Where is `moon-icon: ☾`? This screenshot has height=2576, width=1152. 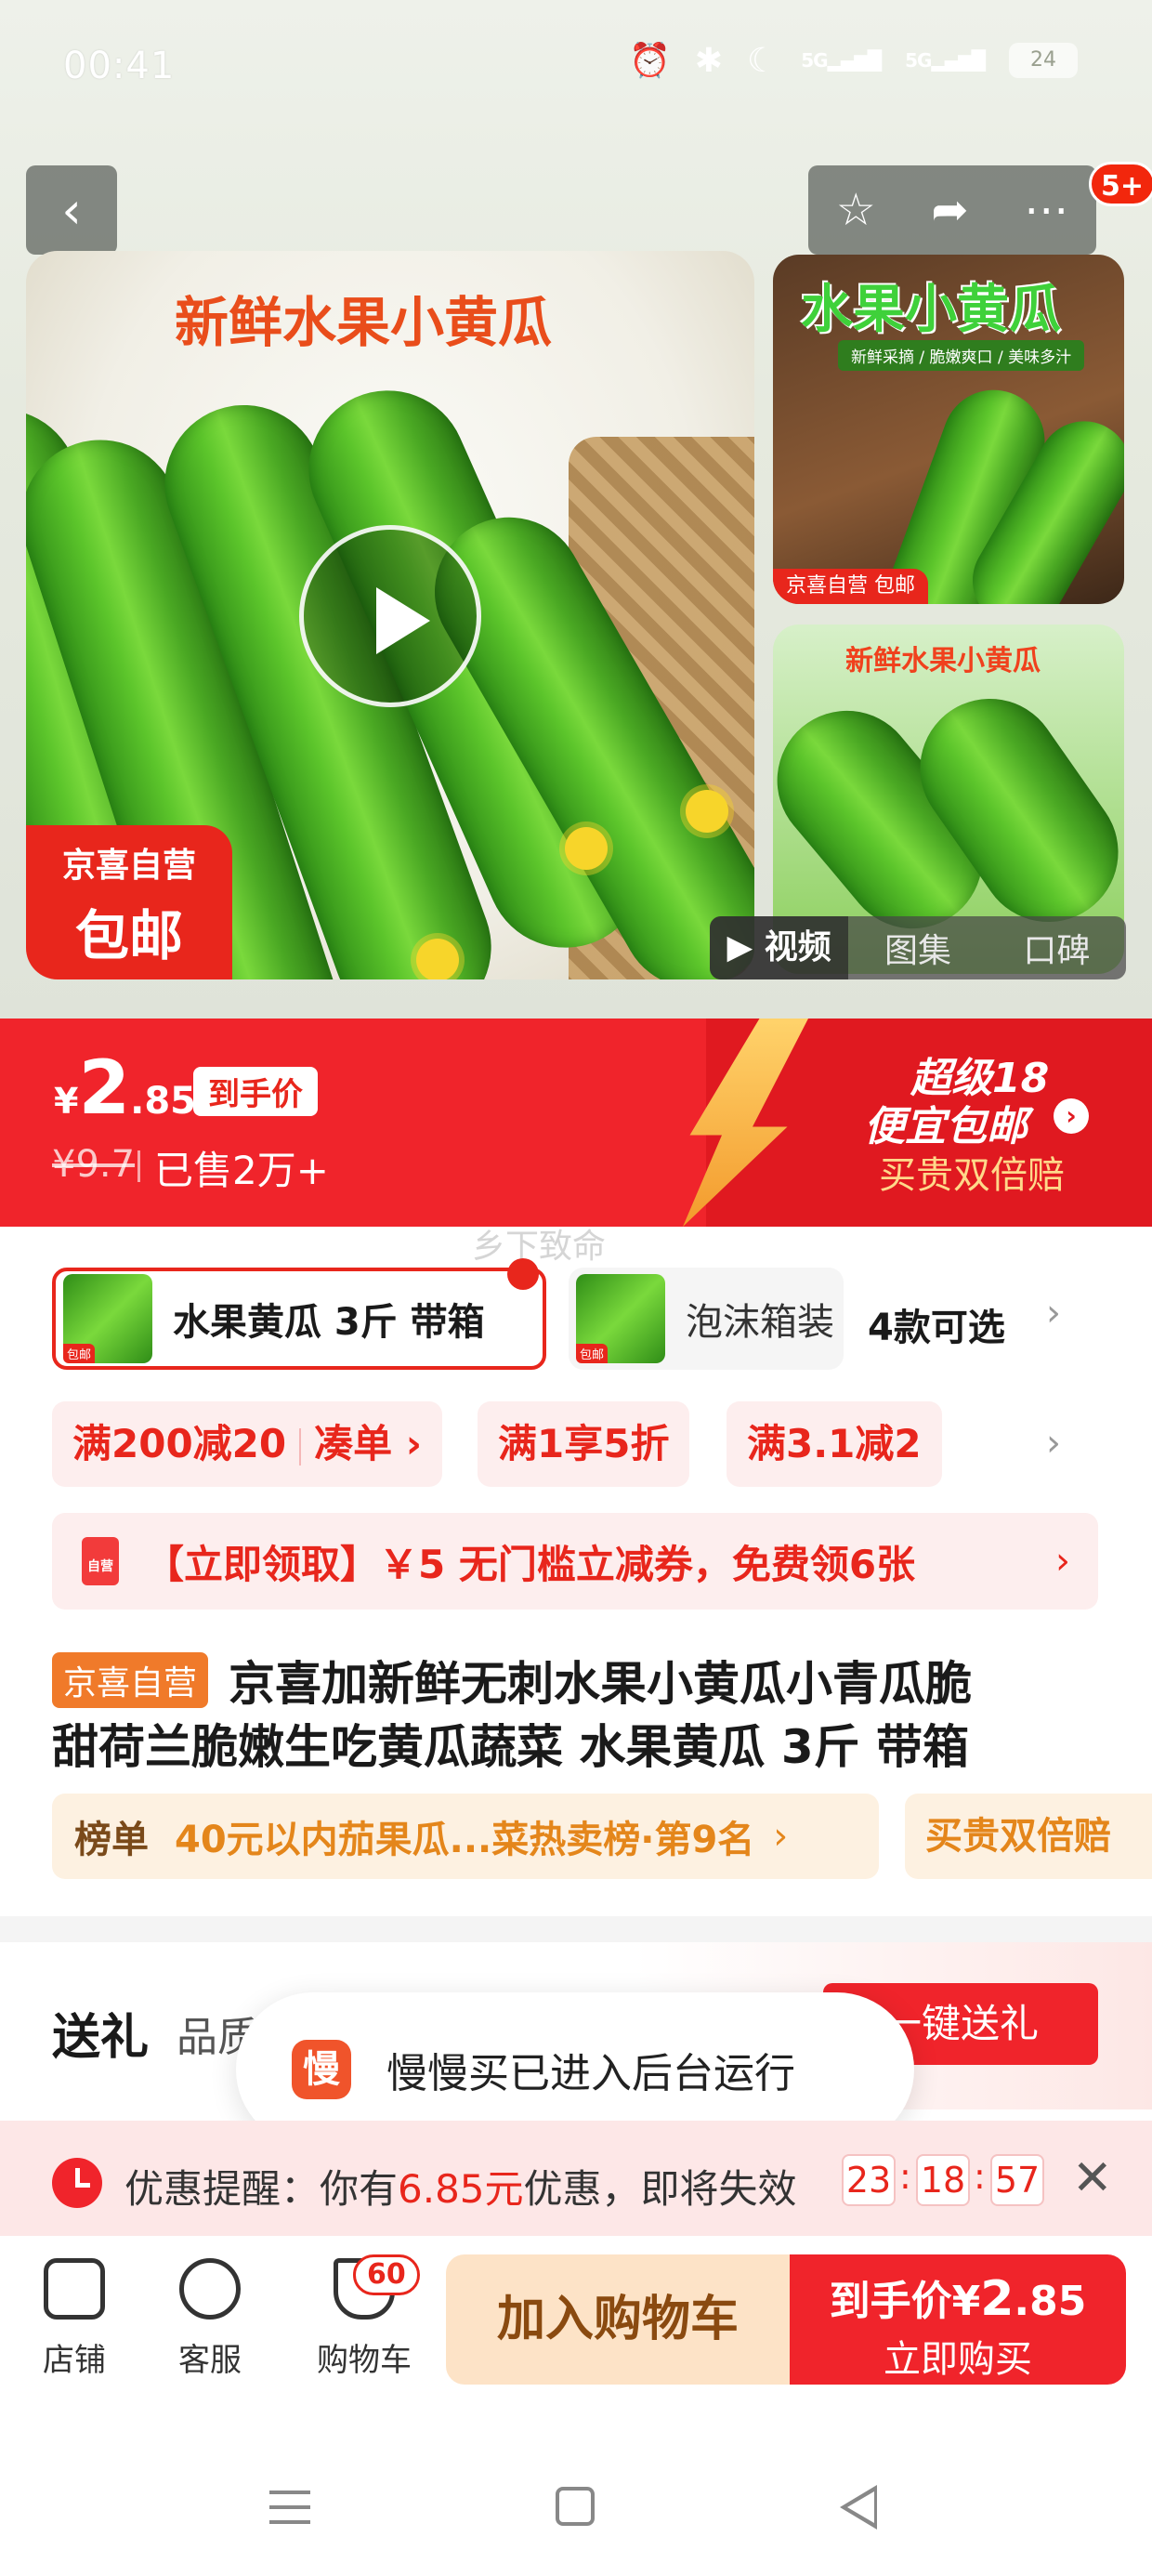
moon-icon: ☾ is located at coordinates (762, 60).